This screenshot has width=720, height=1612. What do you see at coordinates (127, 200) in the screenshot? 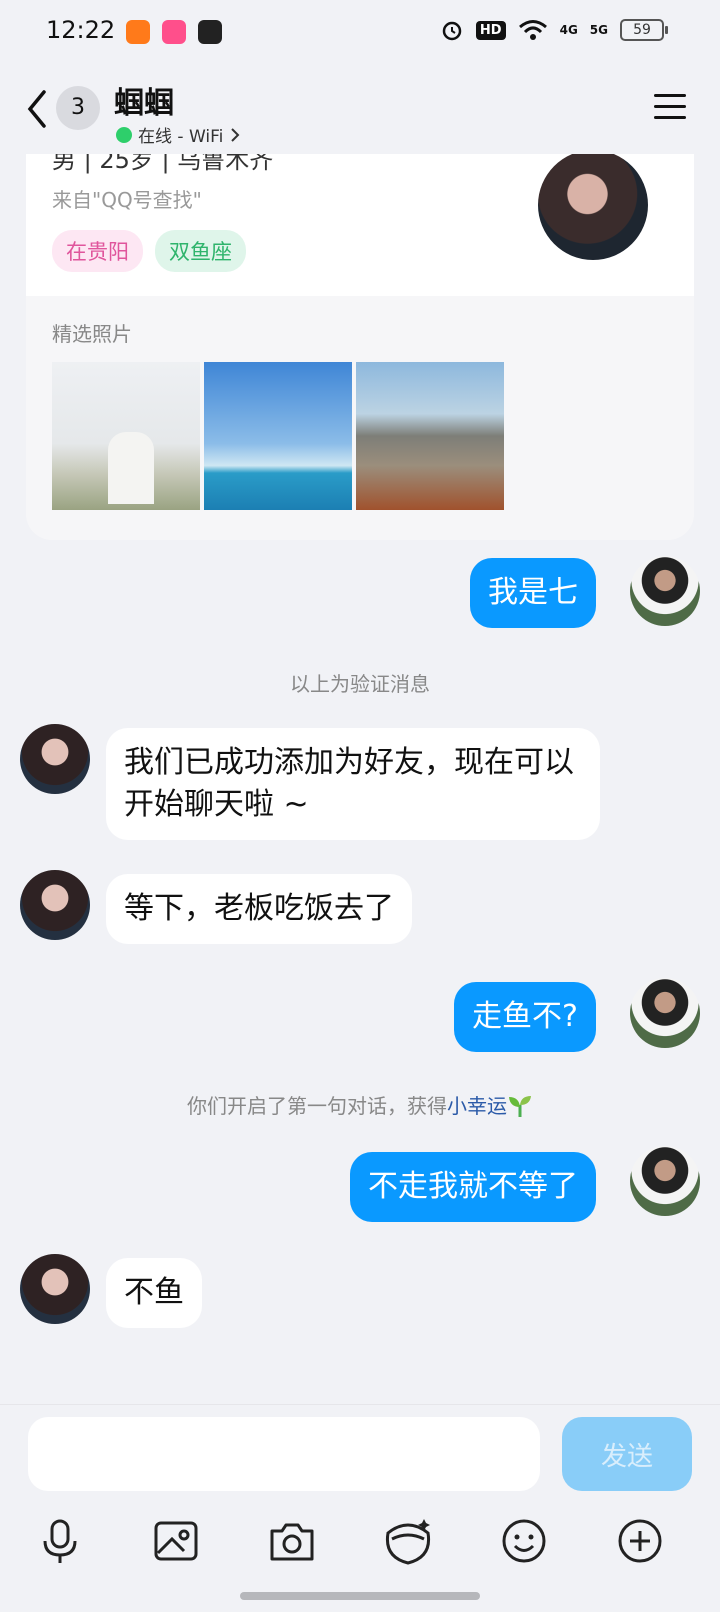
I see `profile-source: 来自"QQ号查找"` at bounding box center [127, 200].